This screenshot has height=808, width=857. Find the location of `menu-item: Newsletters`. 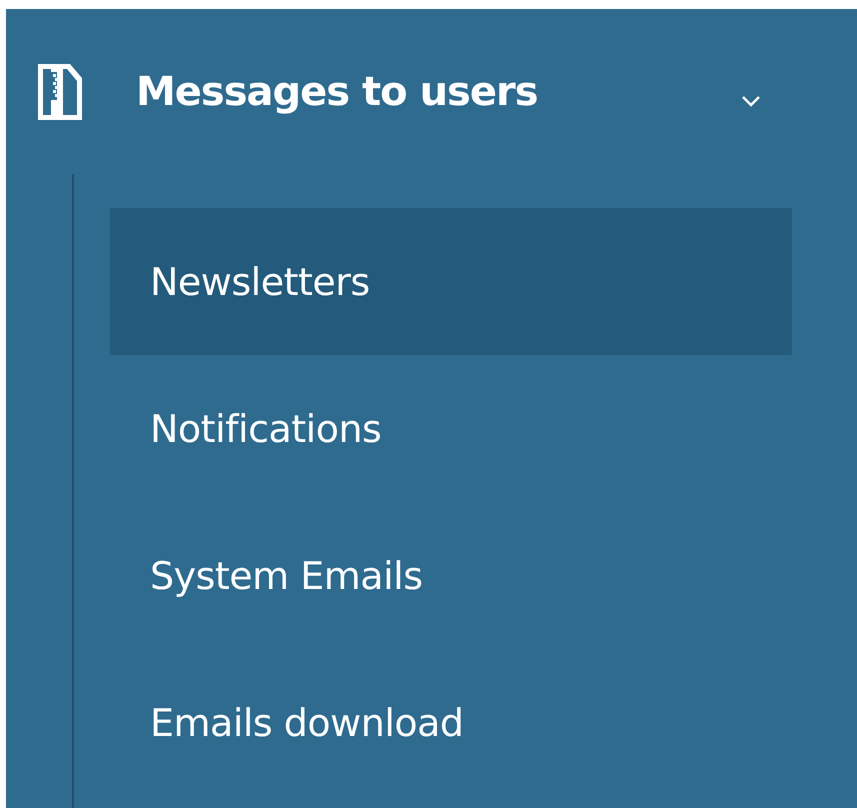

menu-item: Newsletters is located at coordinates (451, 281).